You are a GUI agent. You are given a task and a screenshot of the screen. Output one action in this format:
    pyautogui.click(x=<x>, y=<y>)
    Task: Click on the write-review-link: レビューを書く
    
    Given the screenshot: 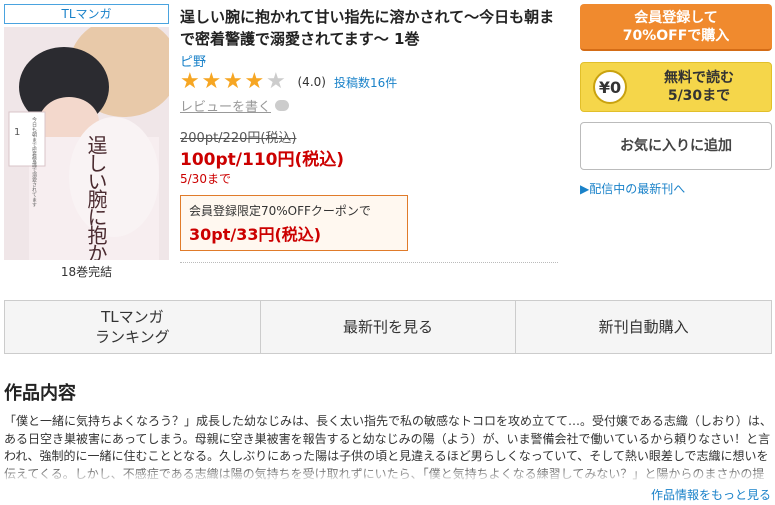 What is the action you would take?
    pyautogui.click(x=235, y=105)
    